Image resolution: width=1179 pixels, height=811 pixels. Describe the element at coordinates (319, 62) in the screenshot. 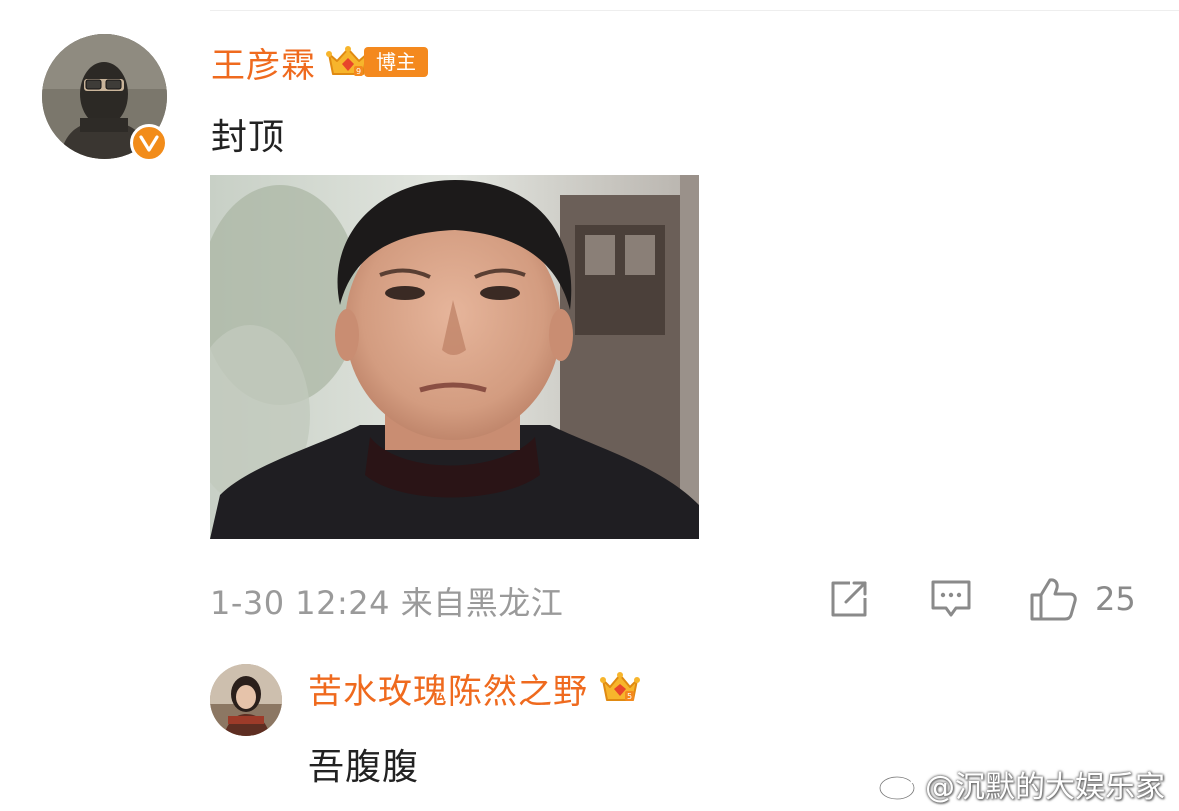

I see `comment-header: 王彦霖 9 博主` at that location.